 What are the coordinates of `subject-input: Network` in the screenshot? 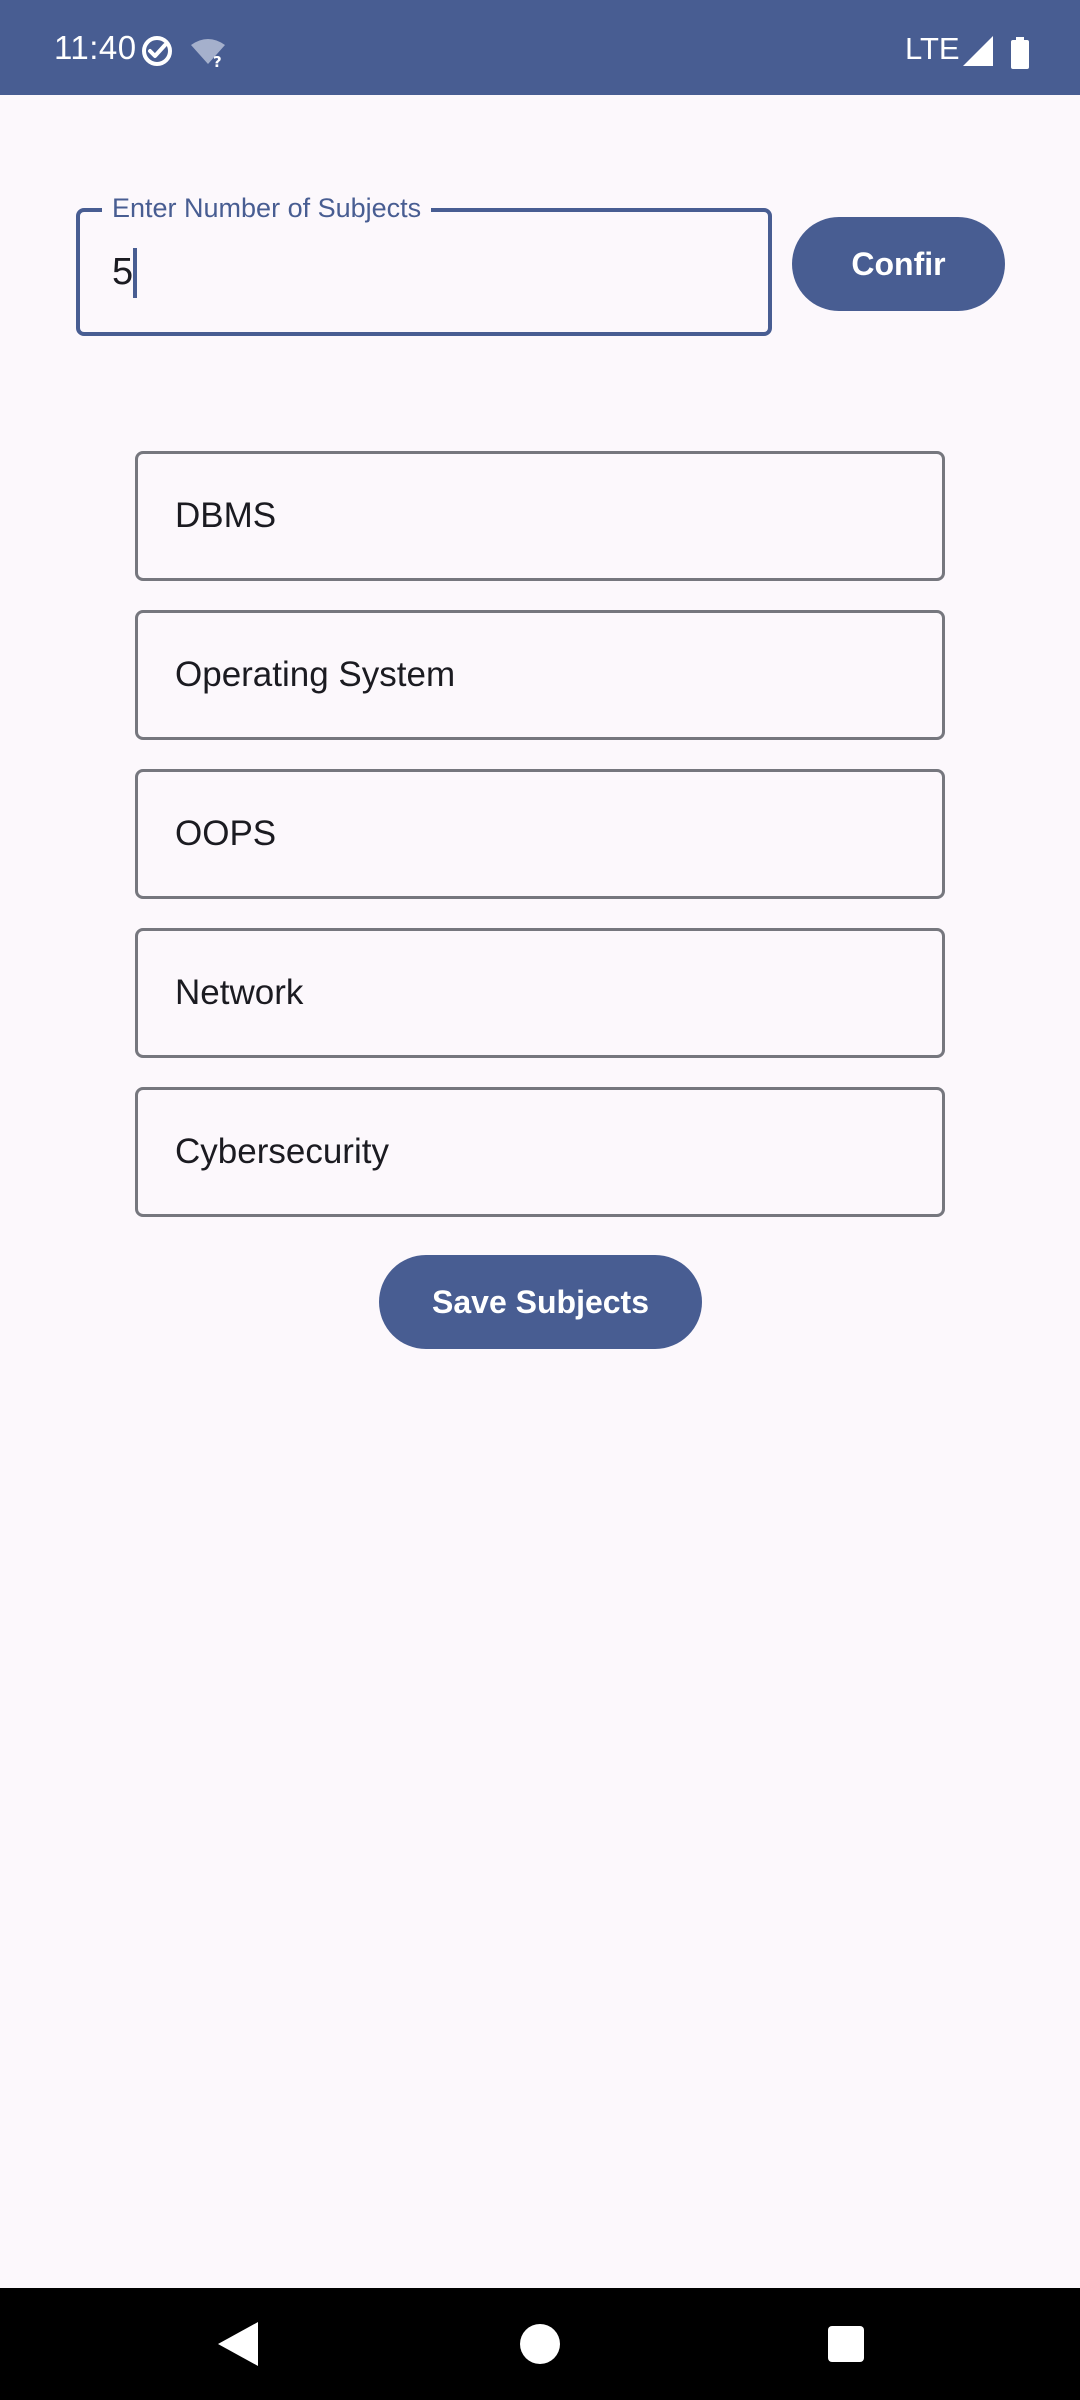 It's located at (239, 993).